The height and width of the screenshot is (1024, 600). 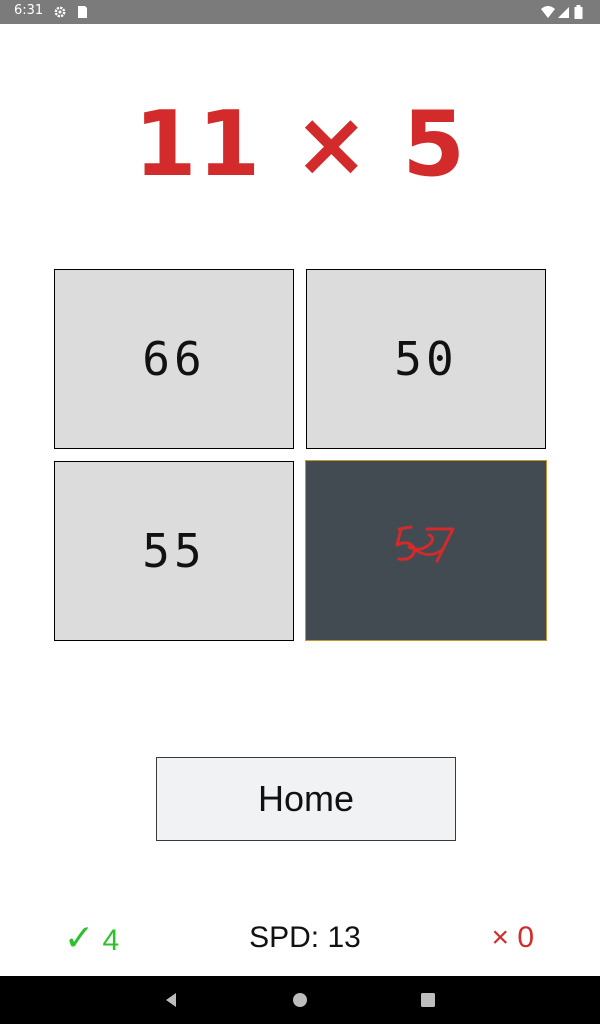 I want to click on wifi-icon, so click(x=548, y=12).